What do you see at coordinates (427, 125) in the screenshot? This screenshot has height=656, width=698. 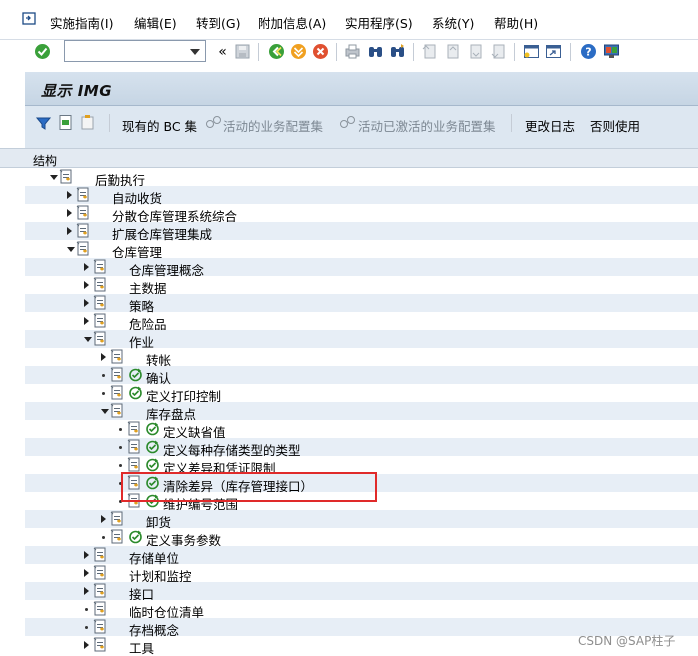 I see `activated-bc-sets-activity-button: 活动已激活的业务配置集` at bounding box center [427, 125].